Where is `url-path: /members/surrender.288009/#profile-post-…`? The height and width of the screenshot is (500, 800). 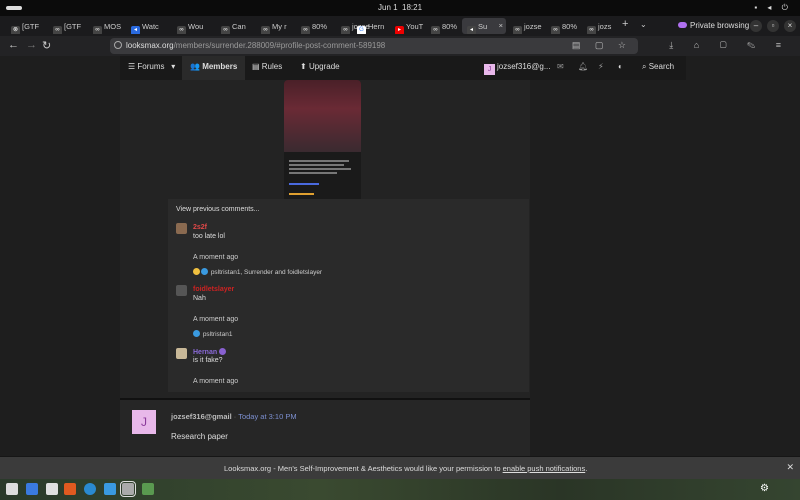
url-path: /members/surrender.288009/#profile-post-… is located at coordinates (279, 45).